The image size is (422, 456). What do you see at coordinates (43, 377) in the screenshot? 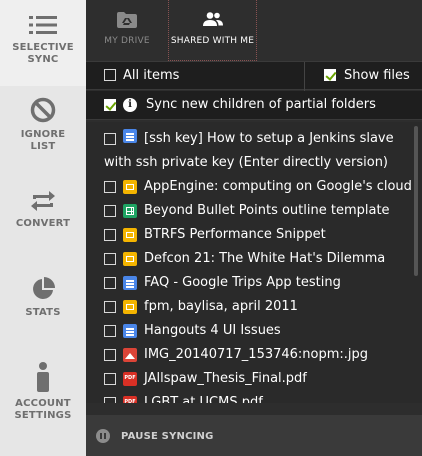
I see `person-icon` at bounding box center [43, 377].